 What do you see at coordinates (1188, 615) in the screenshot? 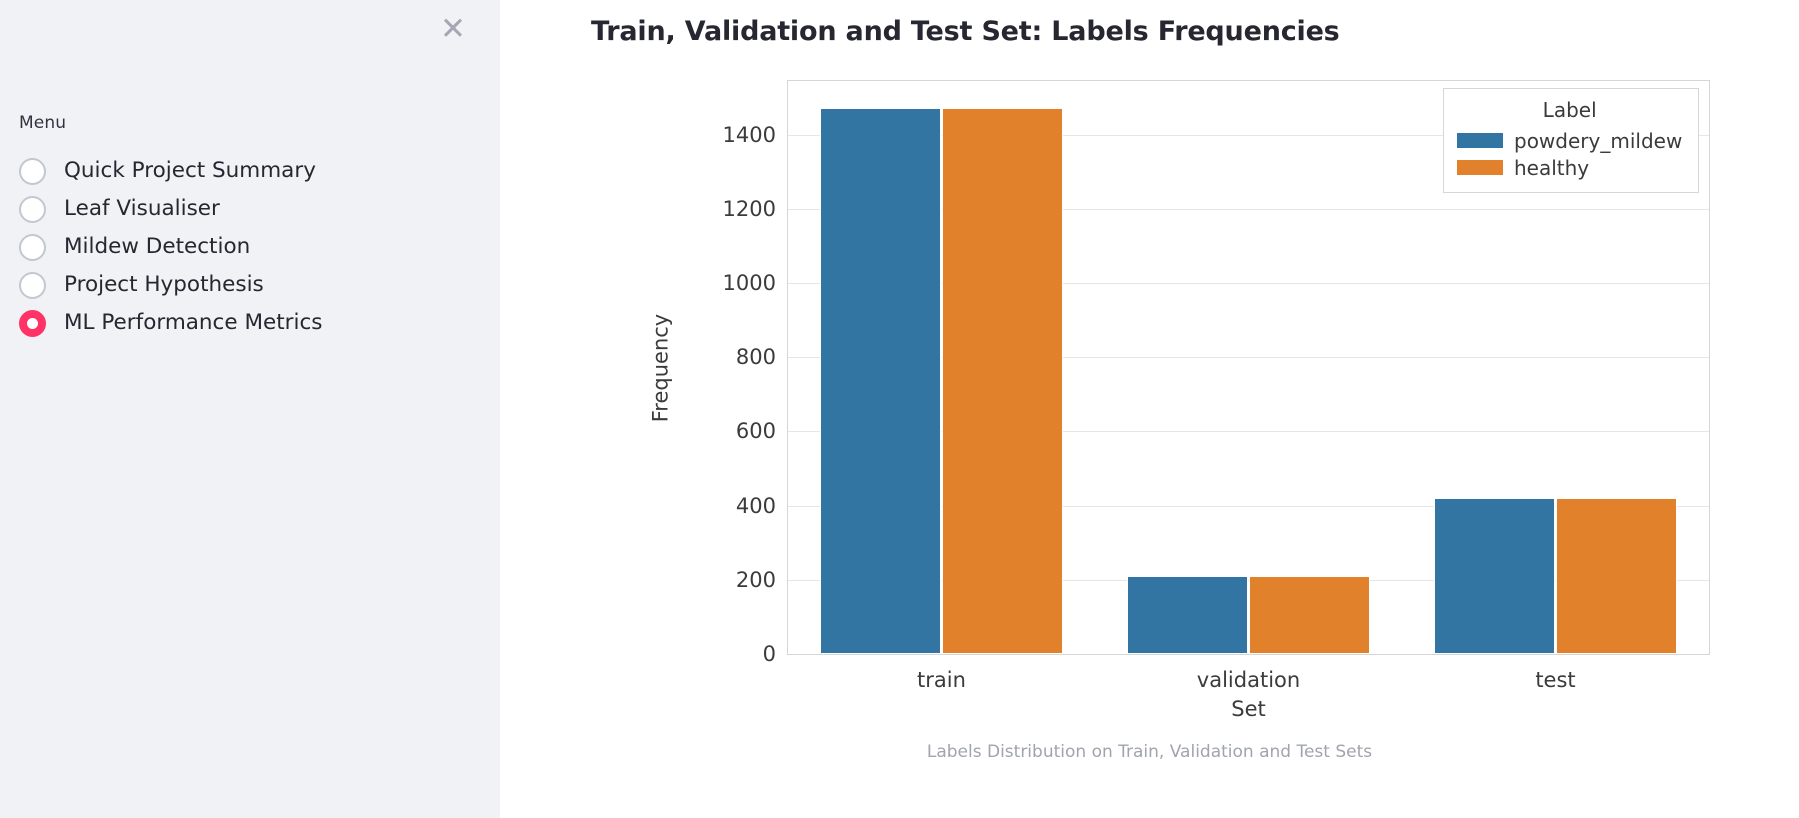
I see `bar-validation-powdery_mildew` at bounding box center [1188, 615].